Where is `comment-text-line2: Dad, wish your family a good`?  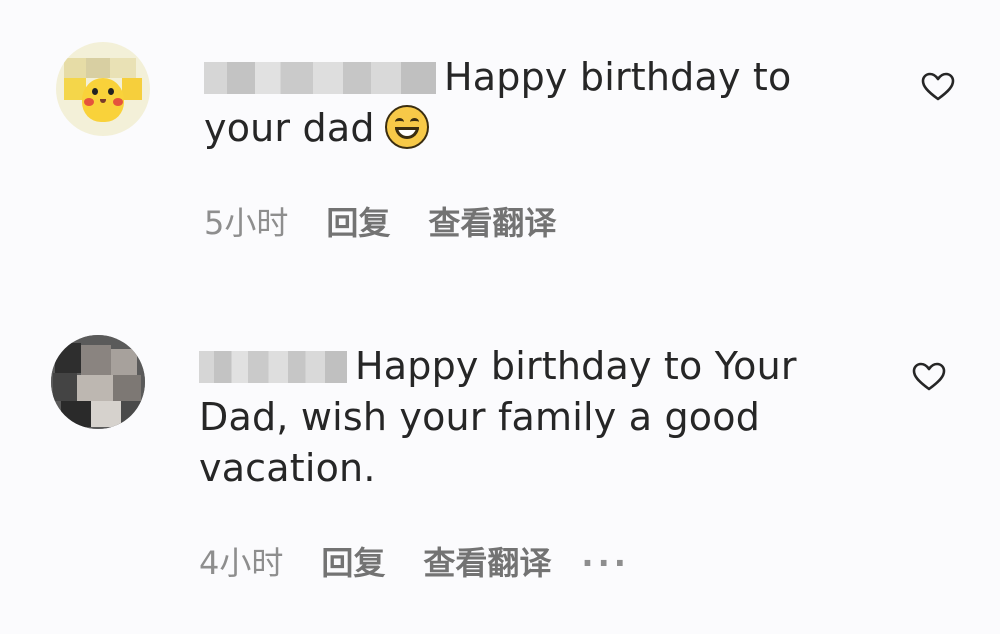 comment-text-line2: Dad, wish your family a good is located at coordinates (480, 417).